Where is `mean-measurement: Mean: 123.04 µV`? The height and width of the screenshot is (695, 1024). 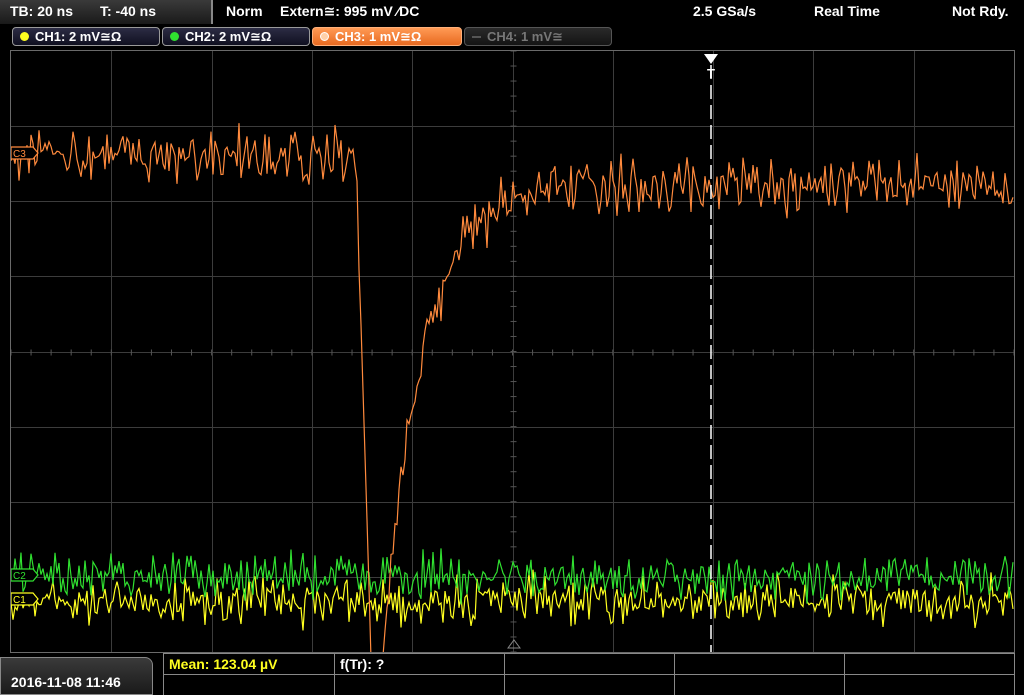
mean-measurement: Mean: 123.04 µV is located at coordinates (223, 664).